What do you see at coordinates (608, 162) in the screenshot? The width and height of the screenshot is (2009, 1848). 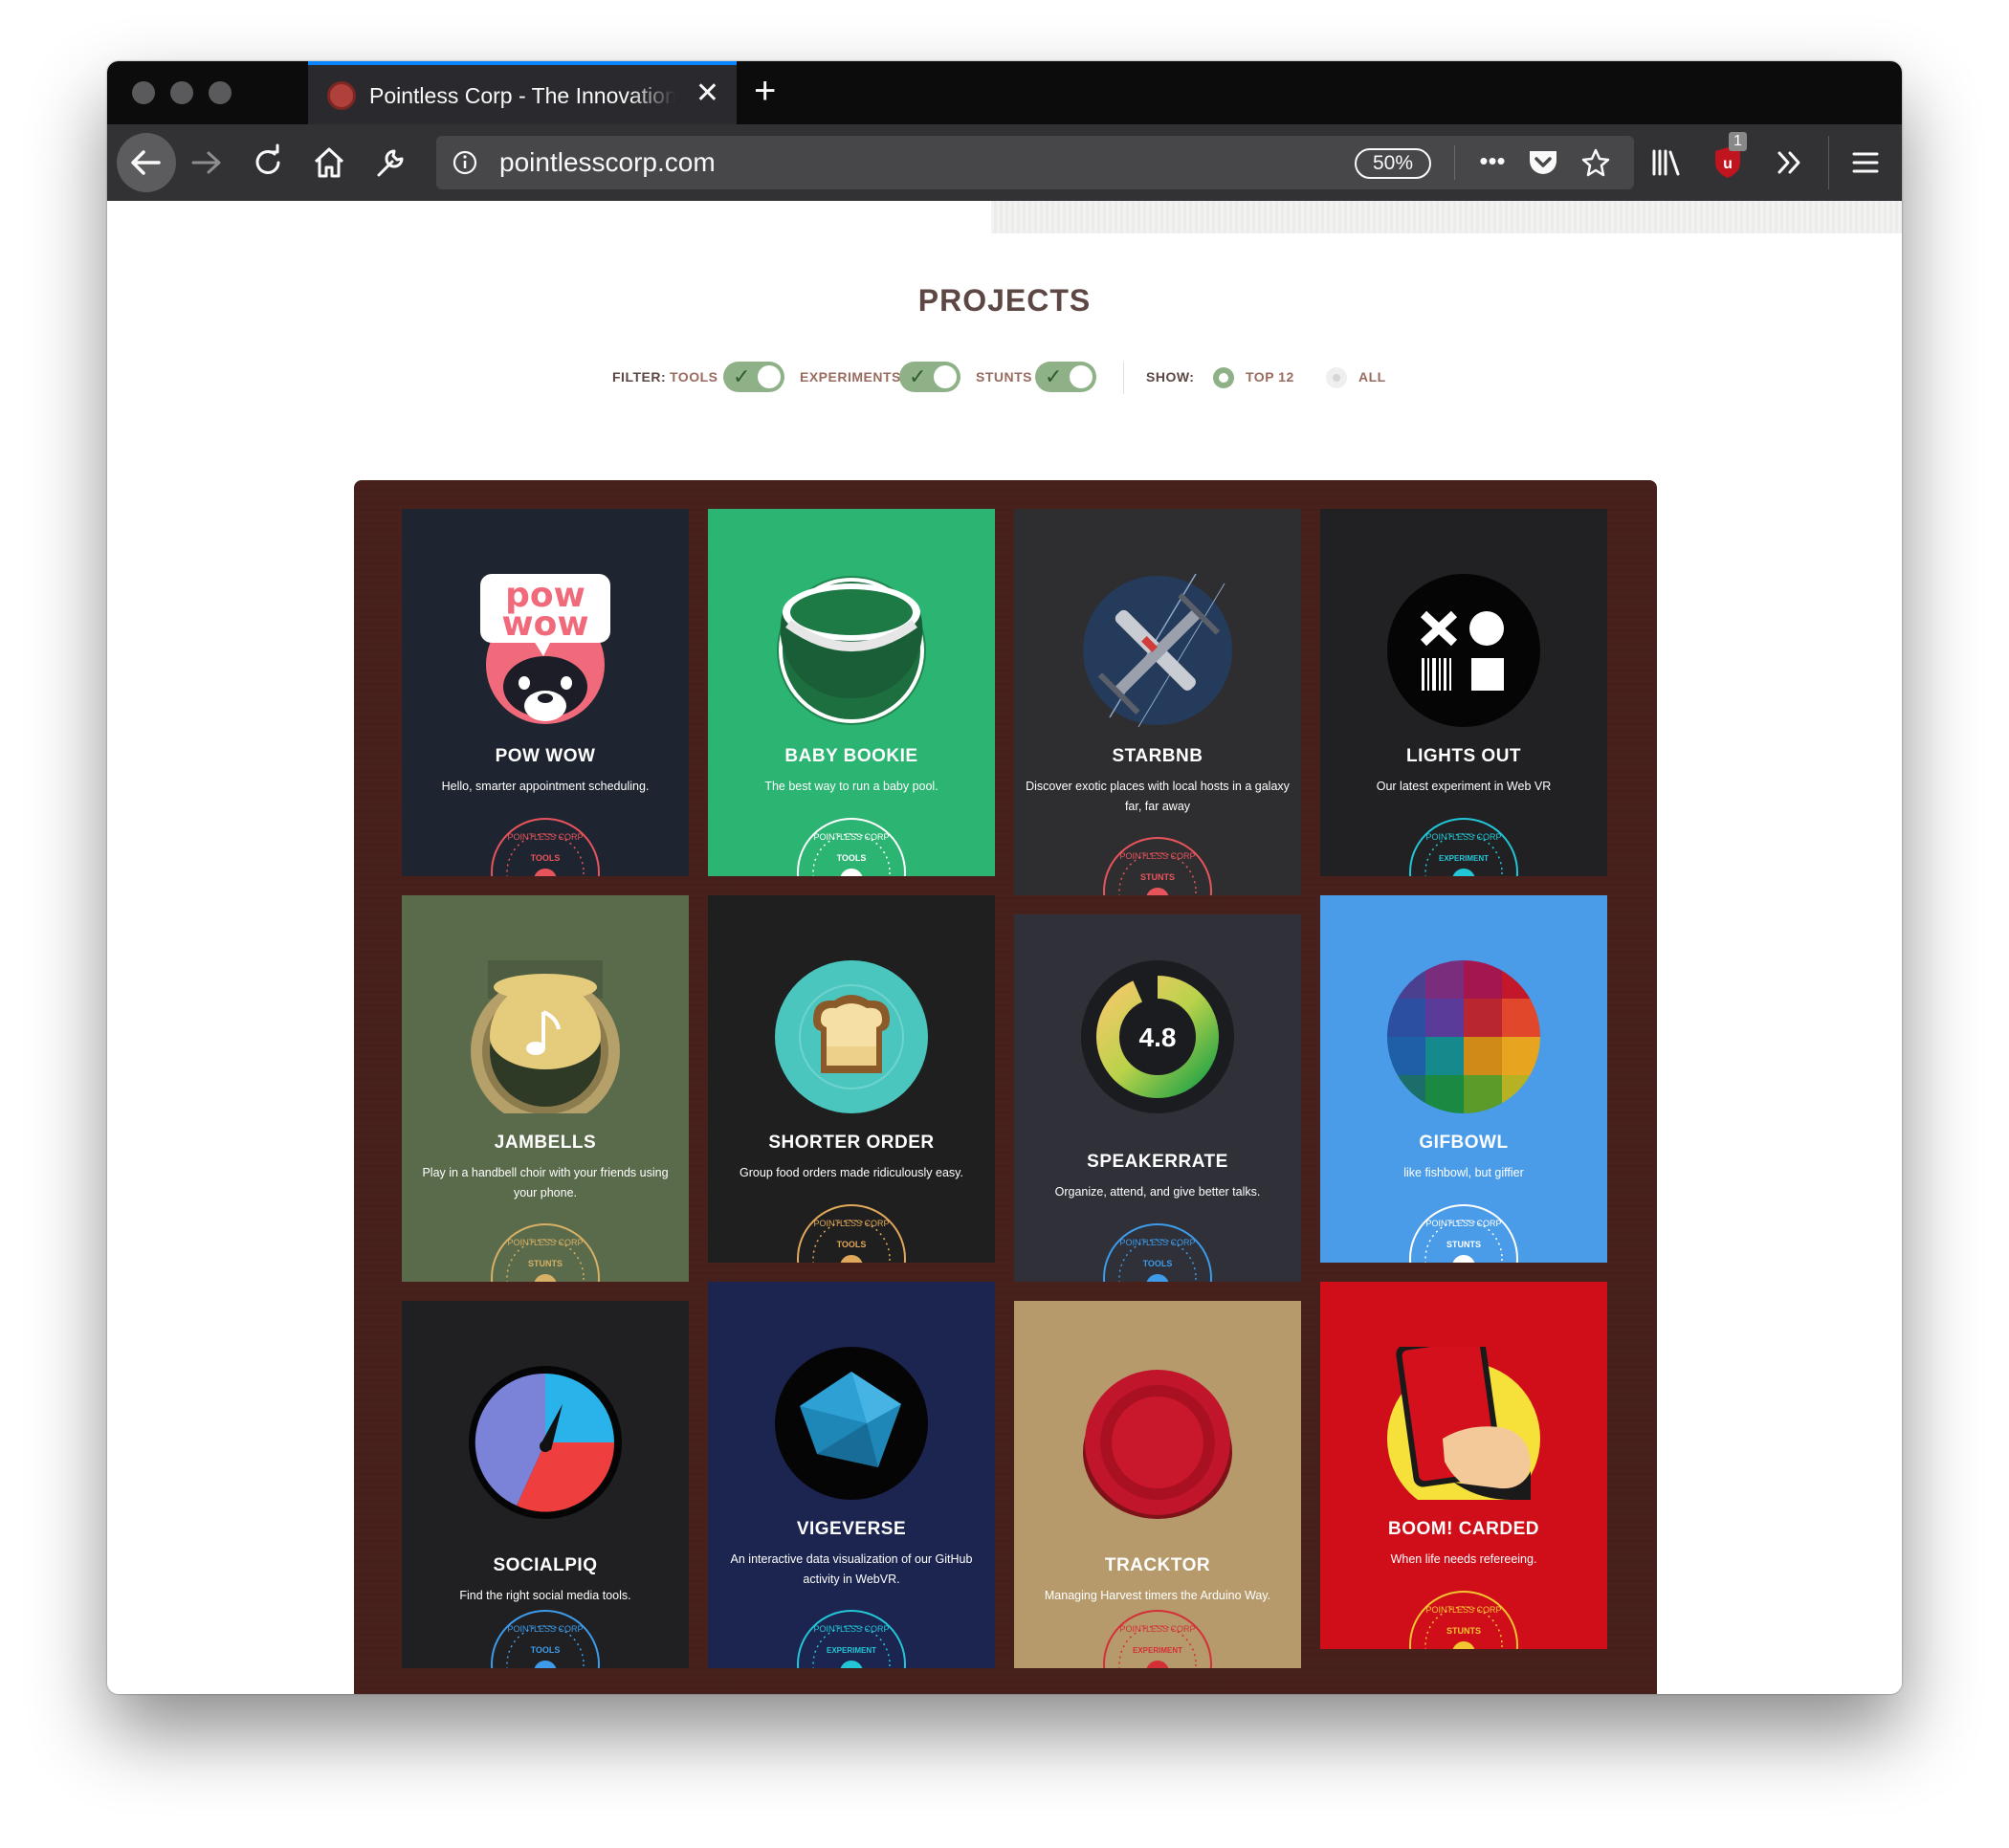 I see `url-text: pointlesscorp.com` at bounding box center [608, 162].